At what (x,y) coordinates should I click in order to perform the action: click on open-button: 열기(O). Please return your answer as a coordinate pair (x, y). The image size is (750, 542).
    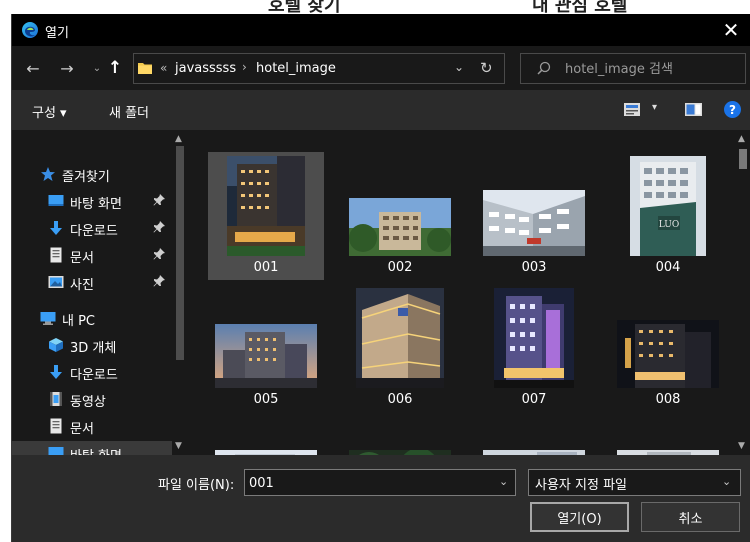
    Looking at the image, I should click on (579, 517).